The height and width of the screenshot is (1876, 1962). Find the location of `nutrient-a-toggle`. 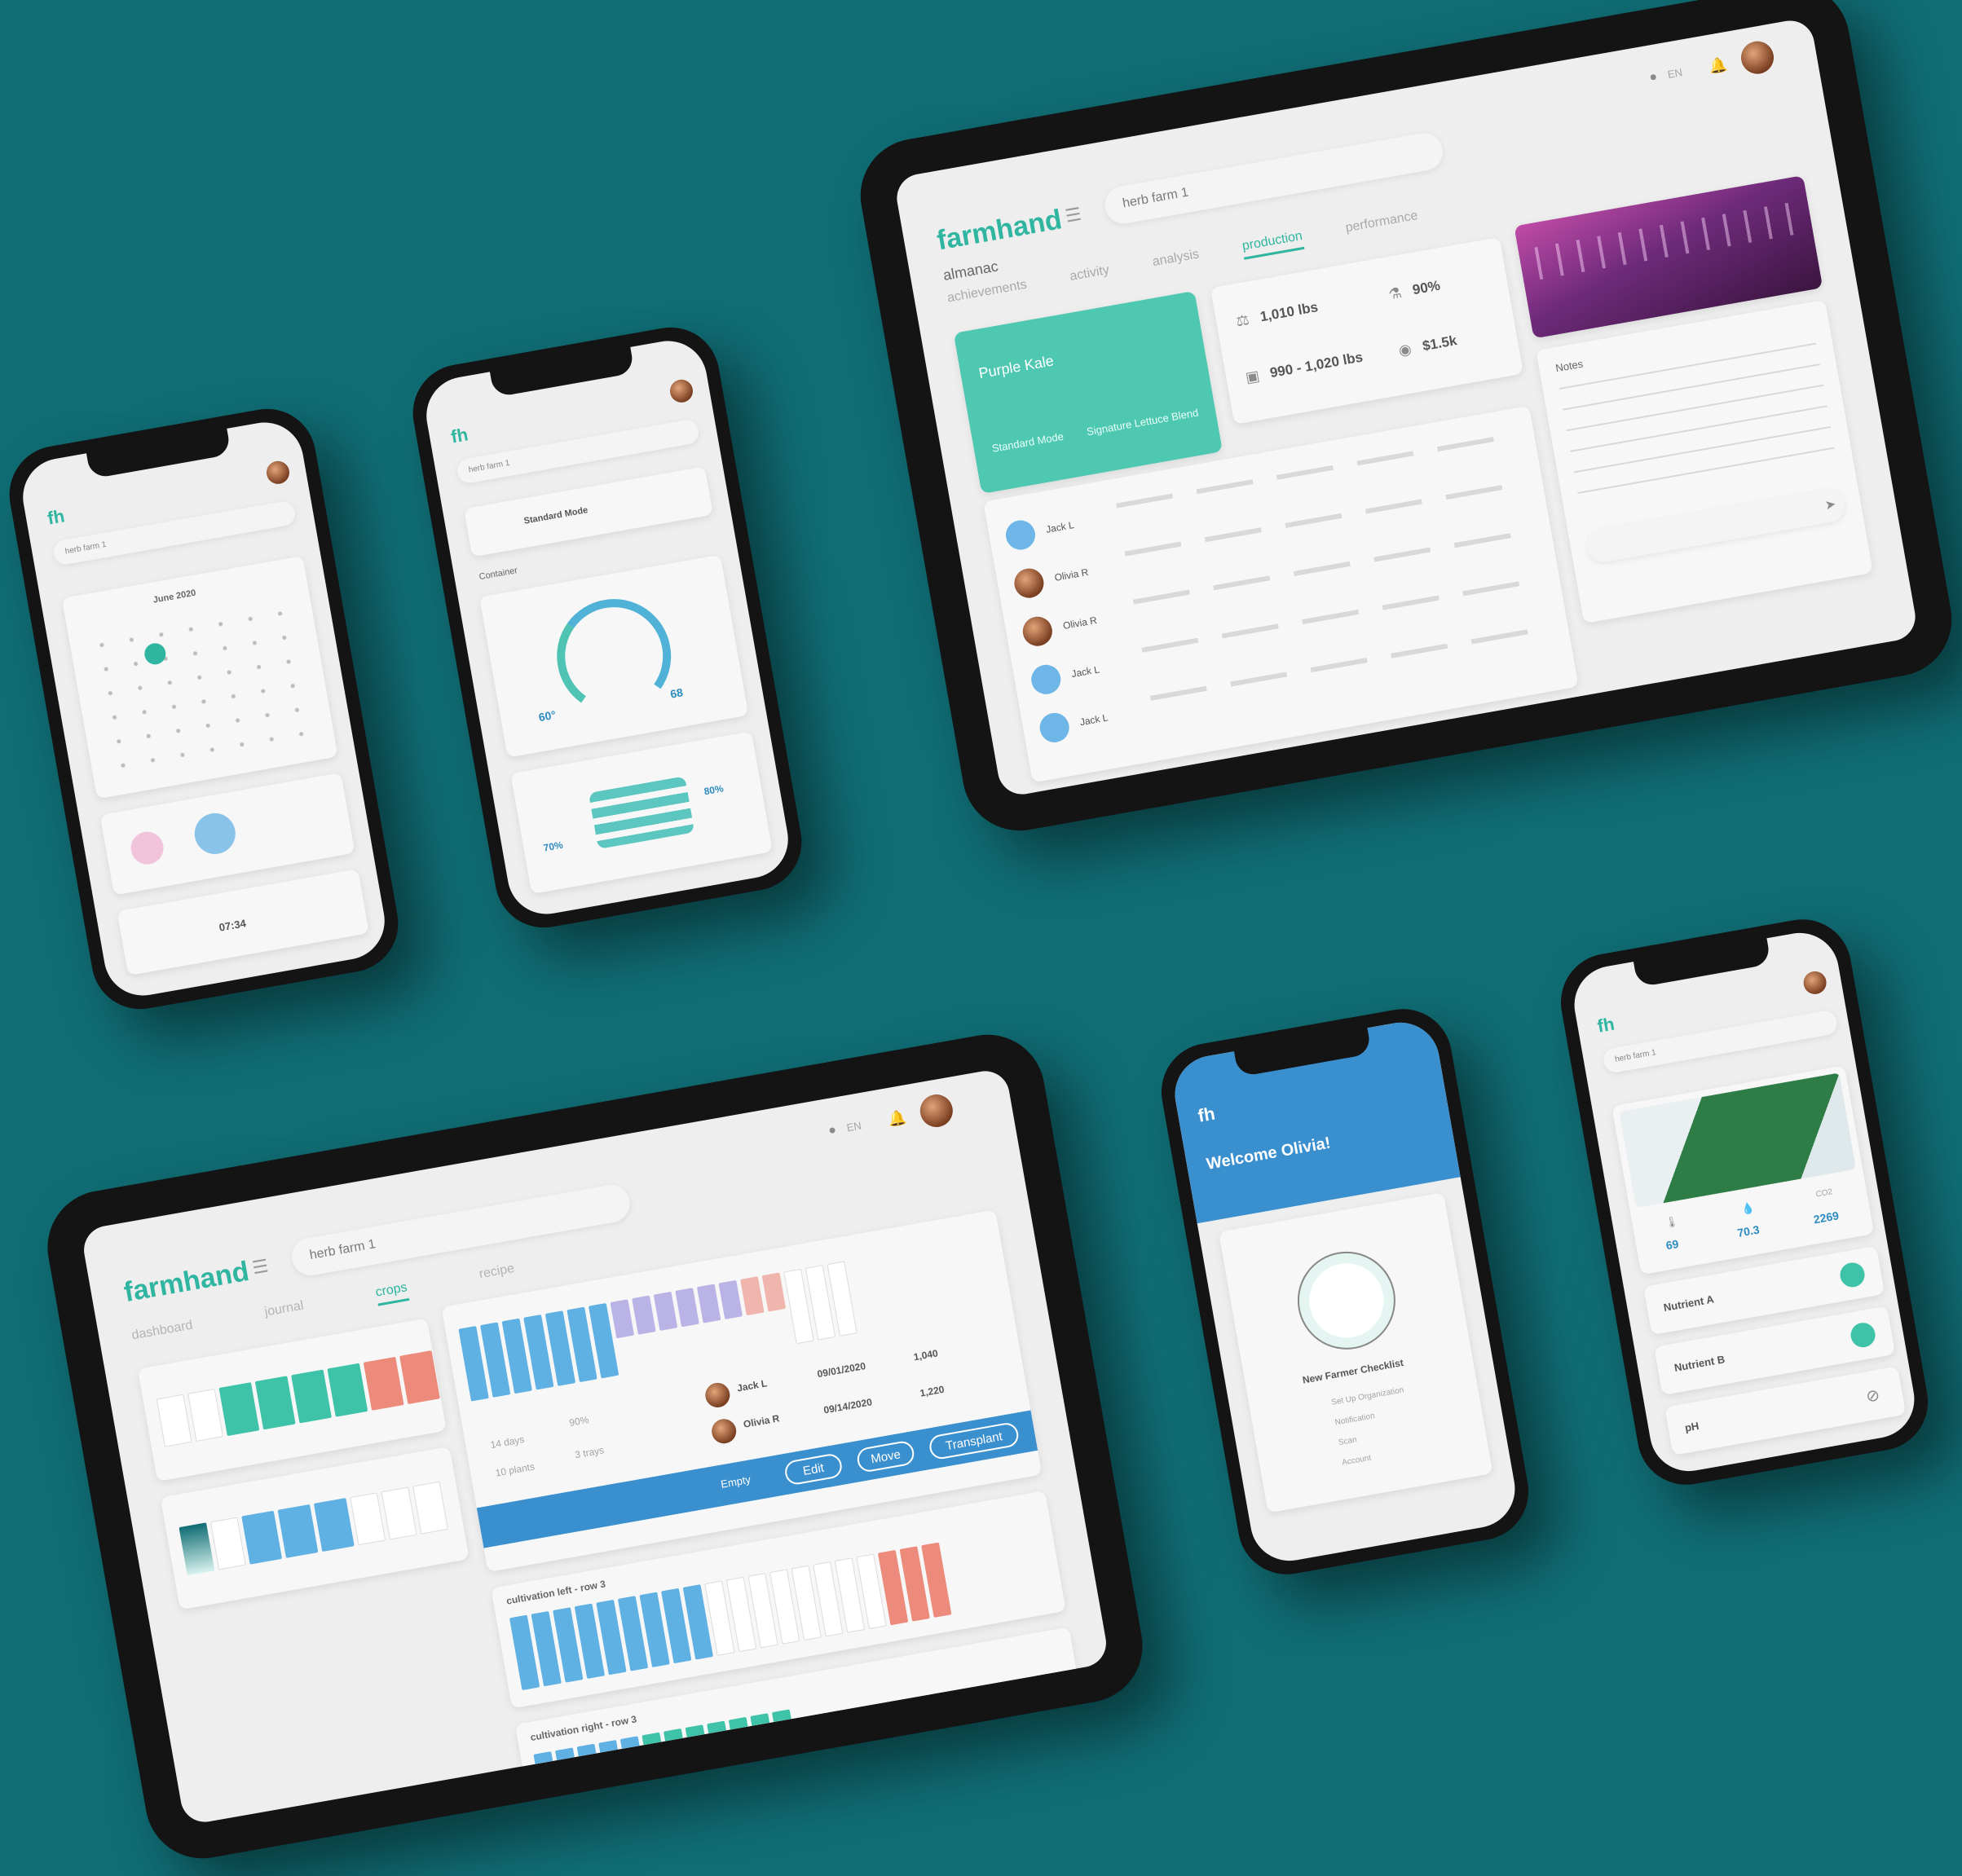

nutrient-a-toggle is located at coordinates (1852, 1274).